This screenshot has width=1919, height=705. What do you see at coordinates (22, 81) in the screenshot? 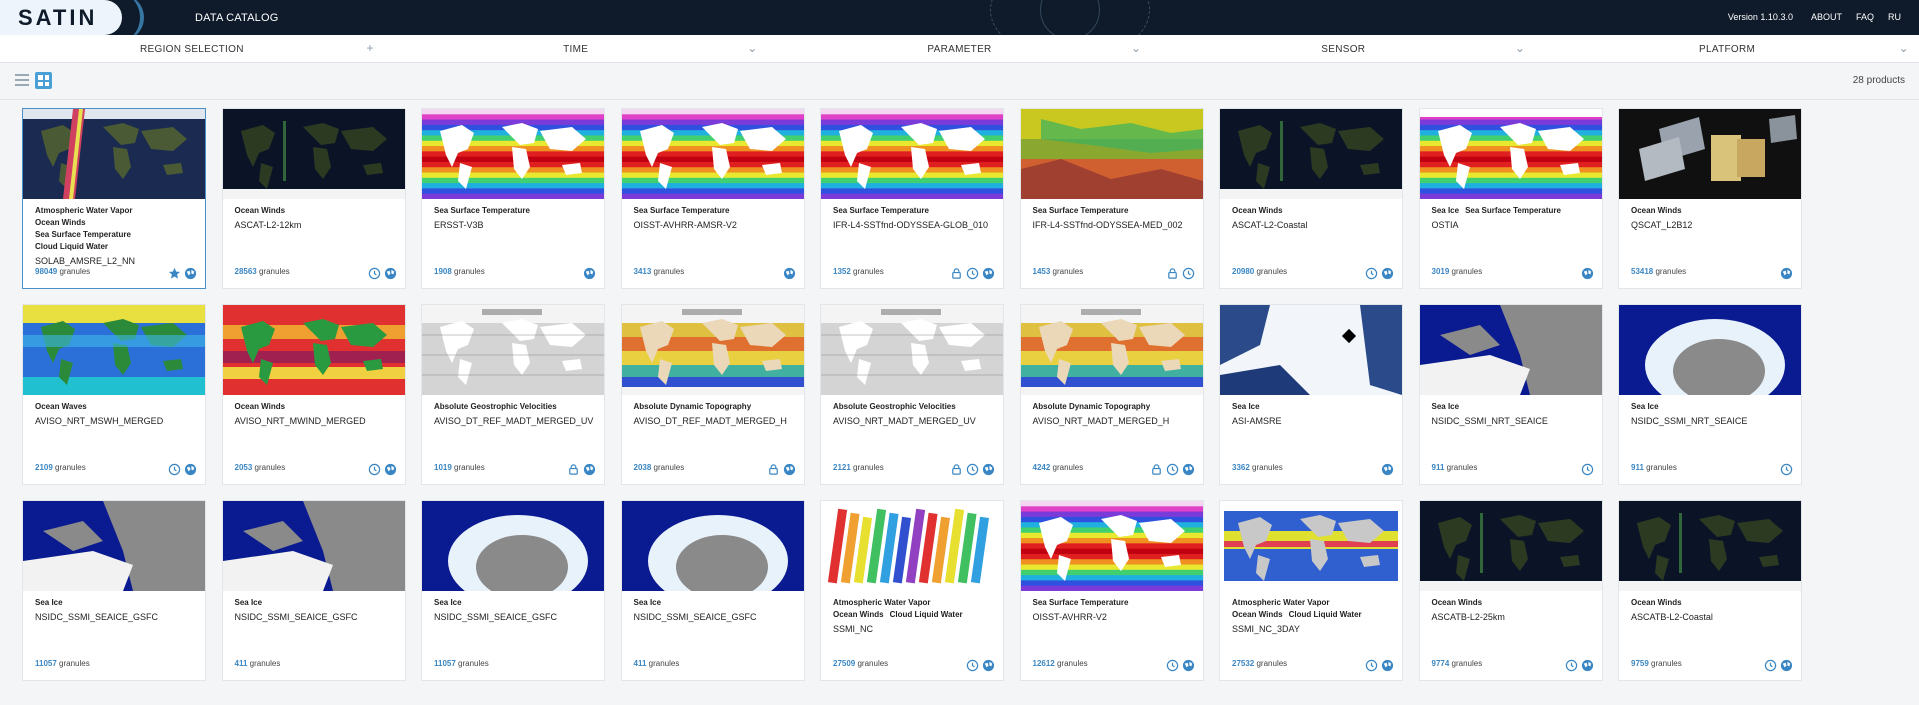
I see `list-view-icon` at bounding box center [22, 81].